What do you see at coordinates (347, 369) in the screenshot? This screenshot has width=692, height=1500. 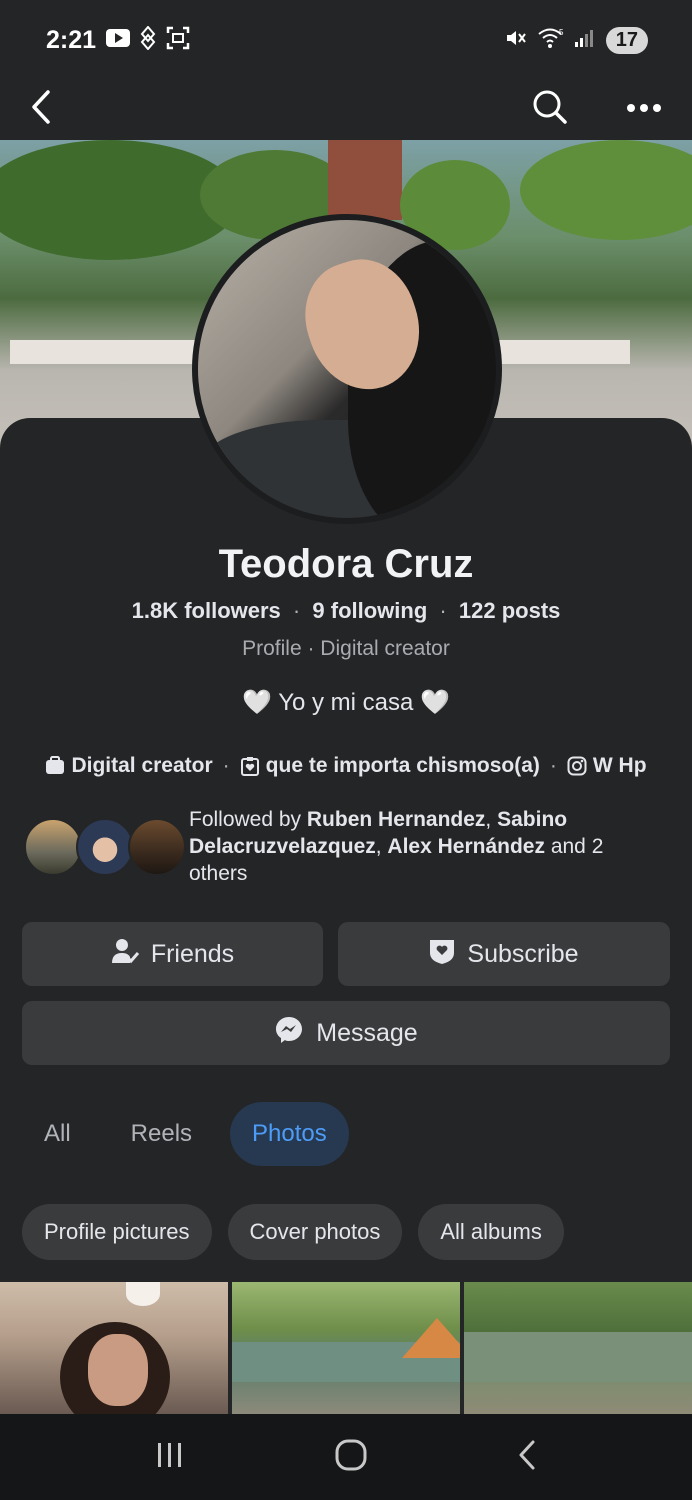 I see `profile-avatar` at bounding box center [347, 369].